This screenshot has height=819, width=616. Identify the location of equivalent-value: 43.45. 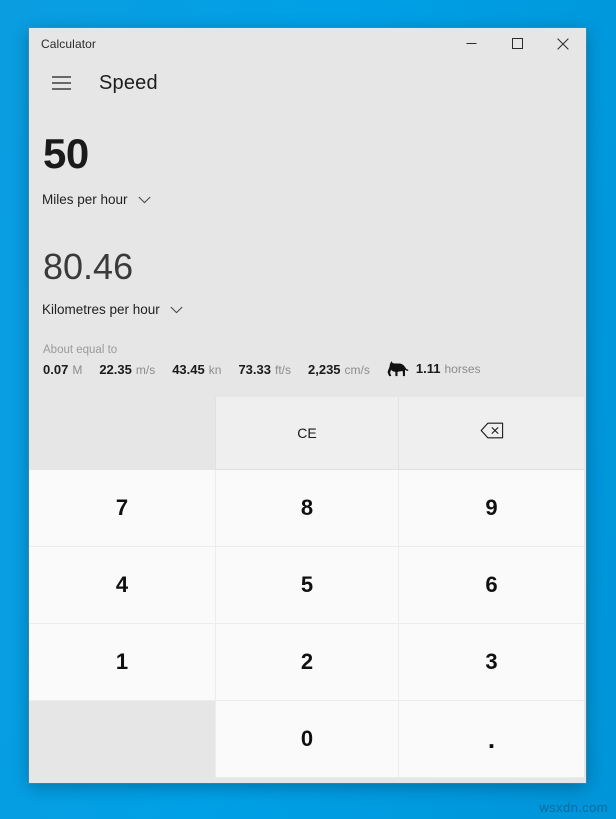
(188, 369).